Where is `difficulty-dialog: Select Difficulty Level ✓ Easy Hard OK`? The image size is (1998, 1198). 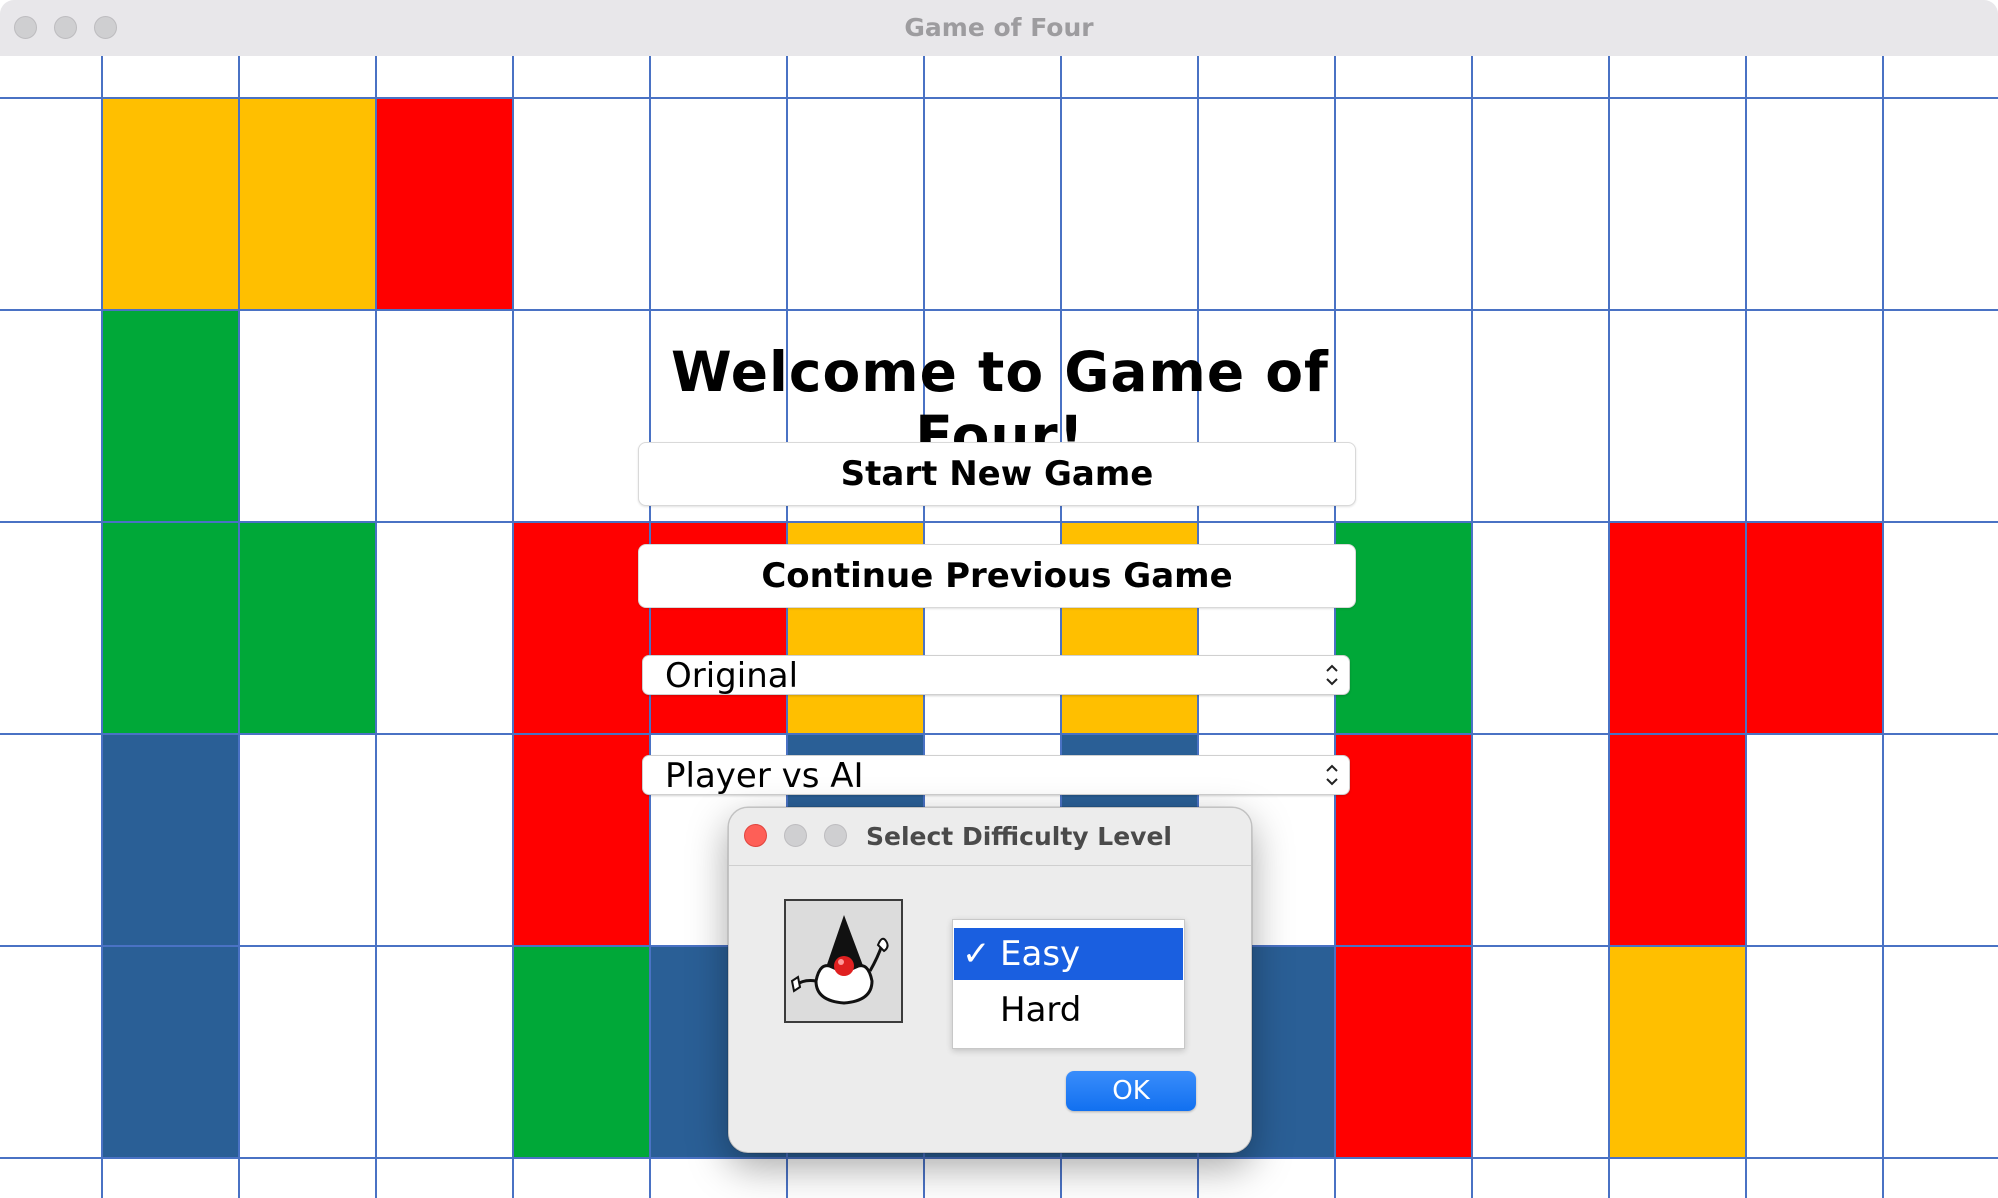
difficulty-dialog: Select Difficulty Level ✓ Easy Hard OK is located at coordinates (990, 980).